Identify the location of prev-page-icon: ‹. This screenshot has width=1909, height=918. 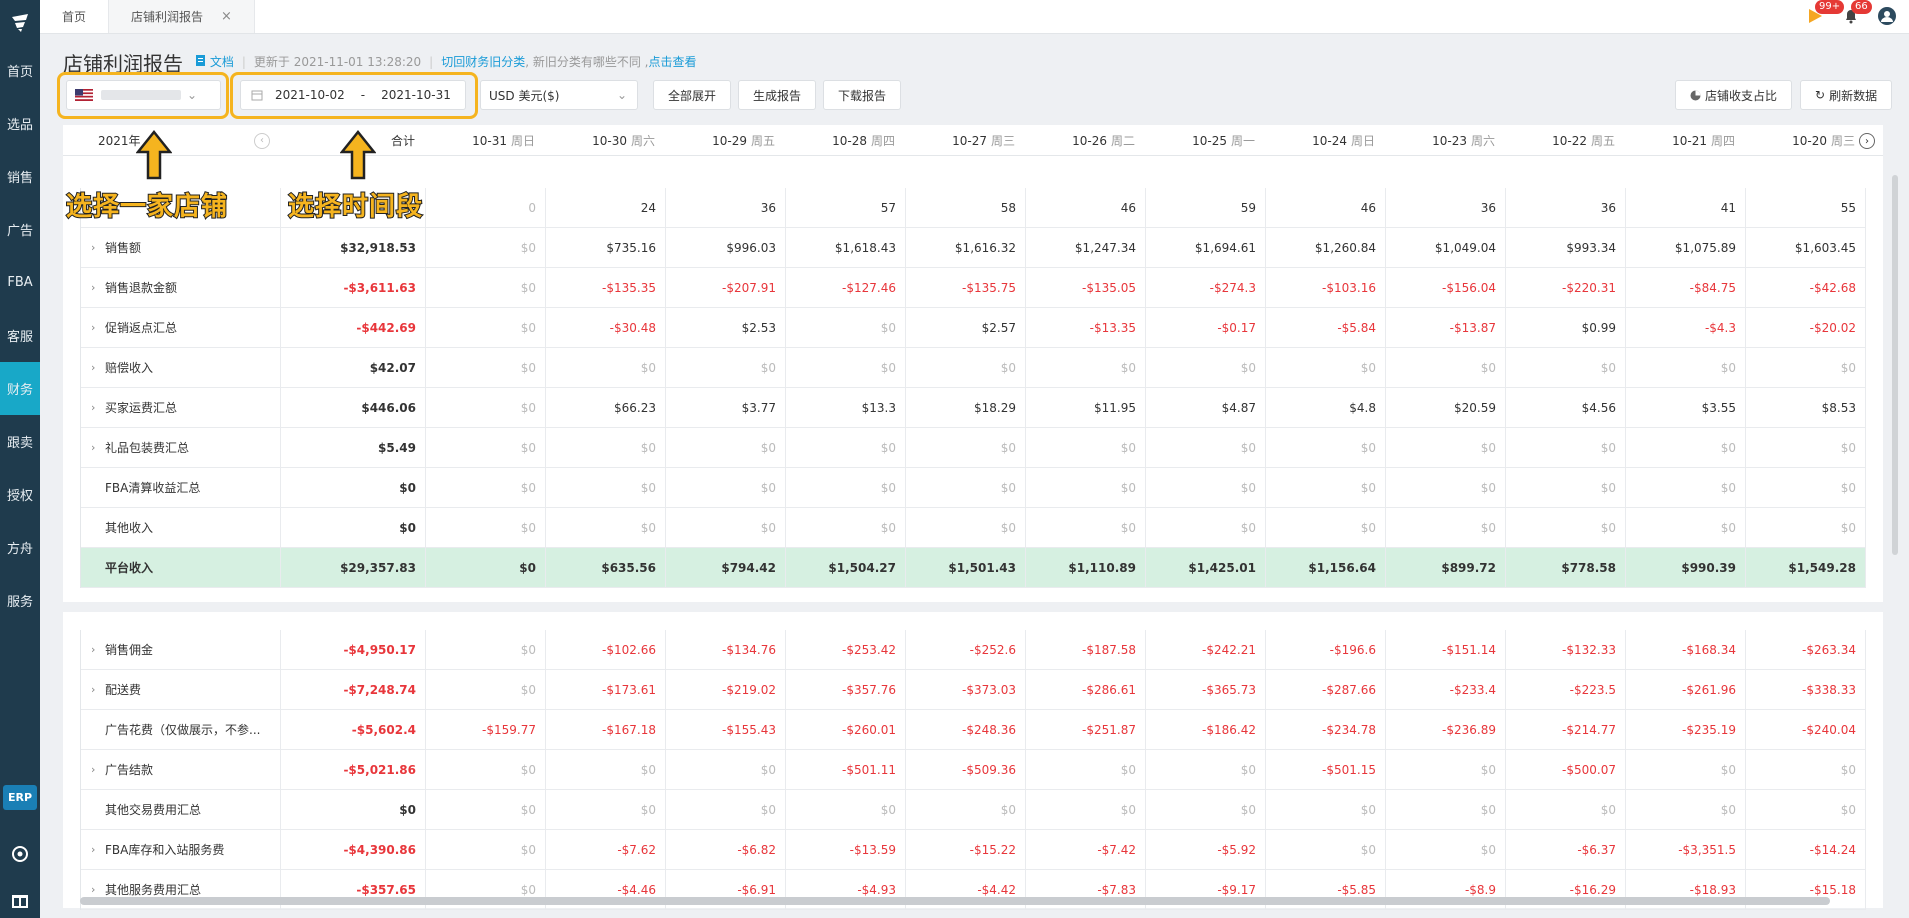
(262, 140).